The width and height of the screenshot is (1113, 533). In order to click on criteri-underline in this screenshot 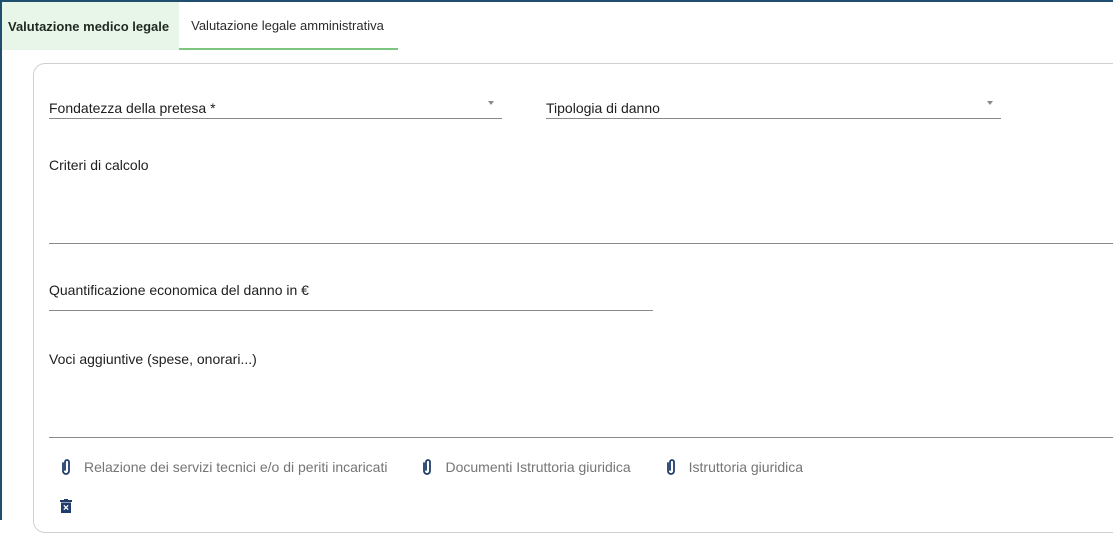, I will do `click(581, 243)`.